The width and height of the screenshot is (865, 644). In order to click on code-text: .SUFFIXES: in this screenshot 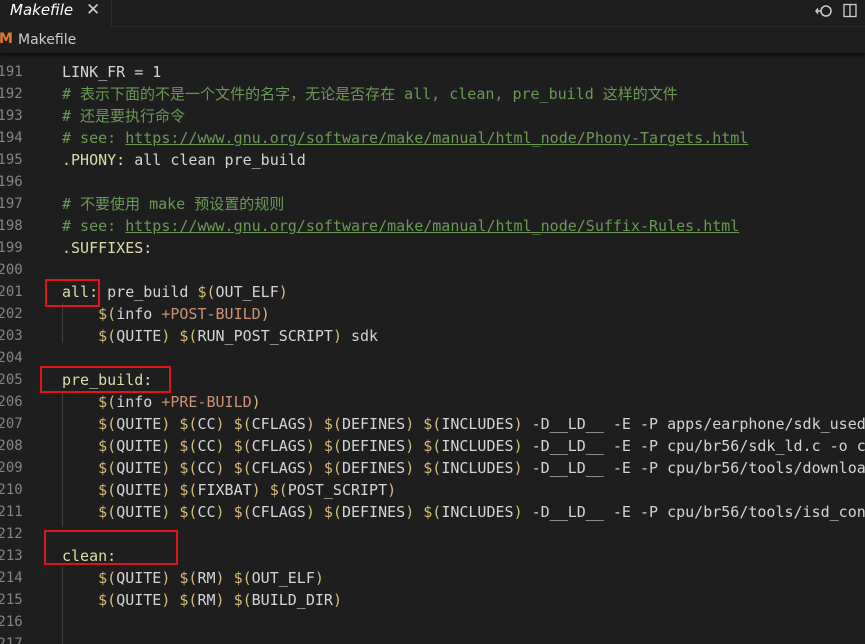, I will do `click(107, 248)`.